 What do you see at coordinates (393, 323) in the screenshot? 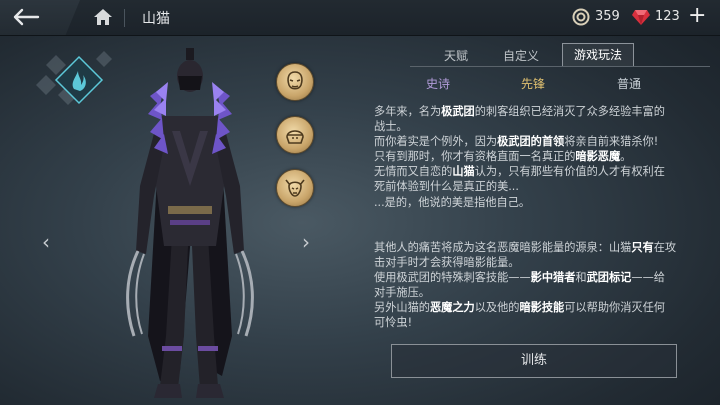
I see `desc-line: 可怜虫!` at bounding box center [393, 323].